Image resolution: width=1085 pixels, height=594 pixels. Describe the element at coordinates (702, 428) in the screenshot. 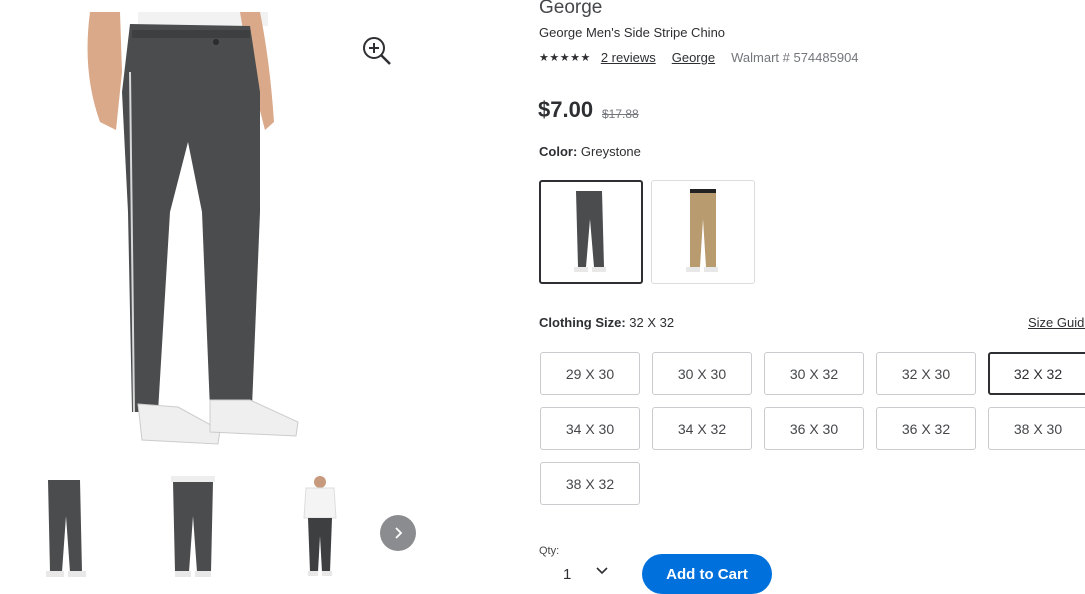

I see `size-option-34x32: 34 X 32` at that location.